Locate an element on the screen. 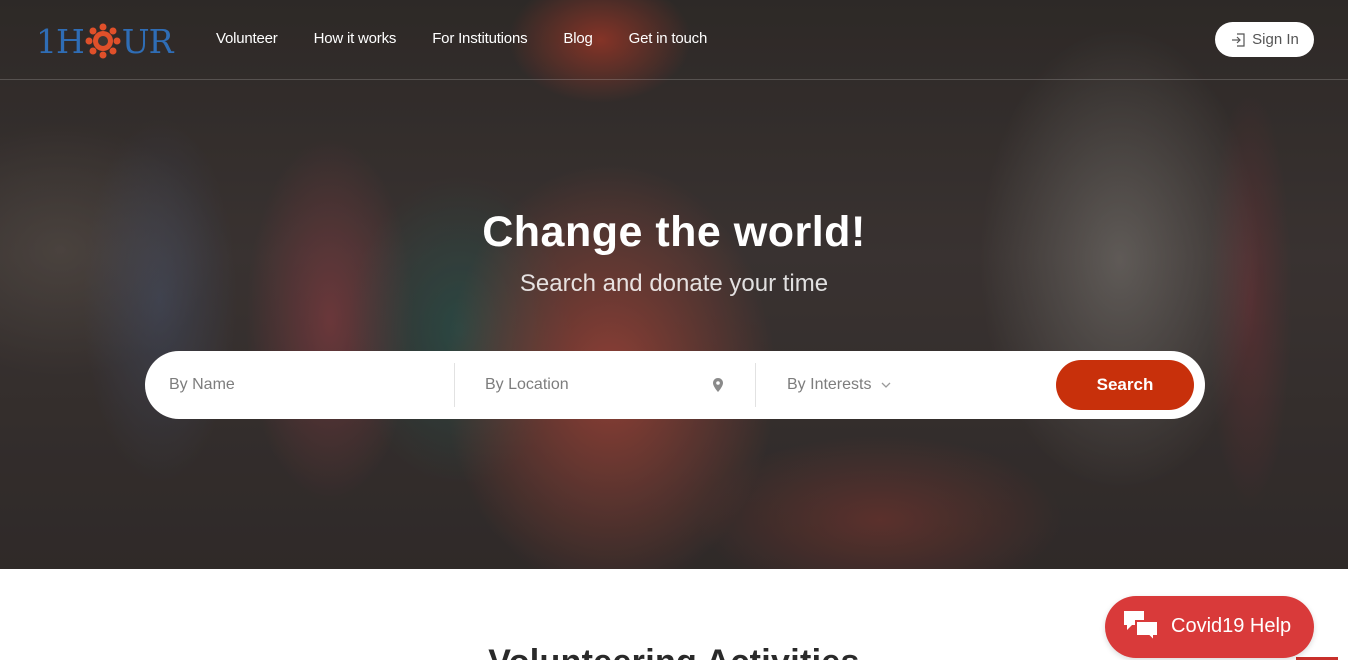 This screenshot has height=660, width=1348. sign-in-button: Sign In is located at coordinates (1264, 39).